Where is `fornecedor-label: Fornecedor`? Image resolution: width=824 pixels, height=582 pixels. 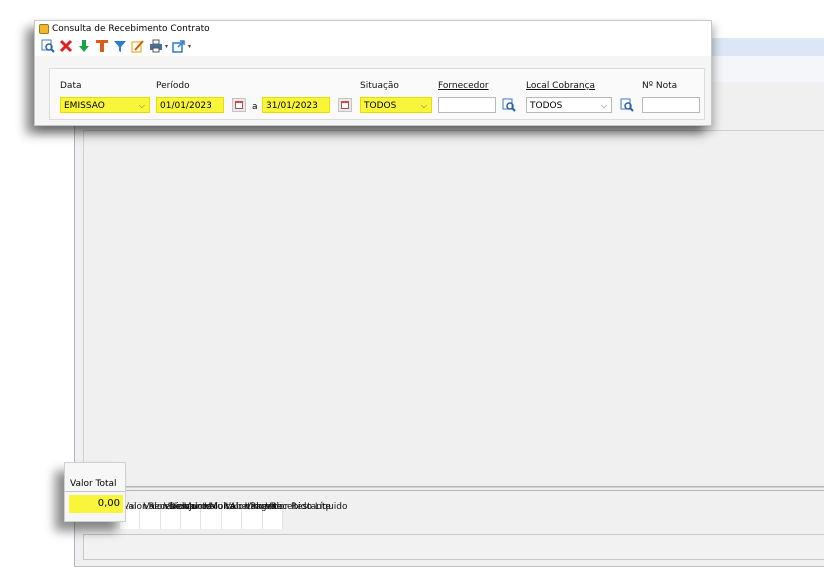 fornecedor-label: Fornecedor is located at coordinates (463, 86).